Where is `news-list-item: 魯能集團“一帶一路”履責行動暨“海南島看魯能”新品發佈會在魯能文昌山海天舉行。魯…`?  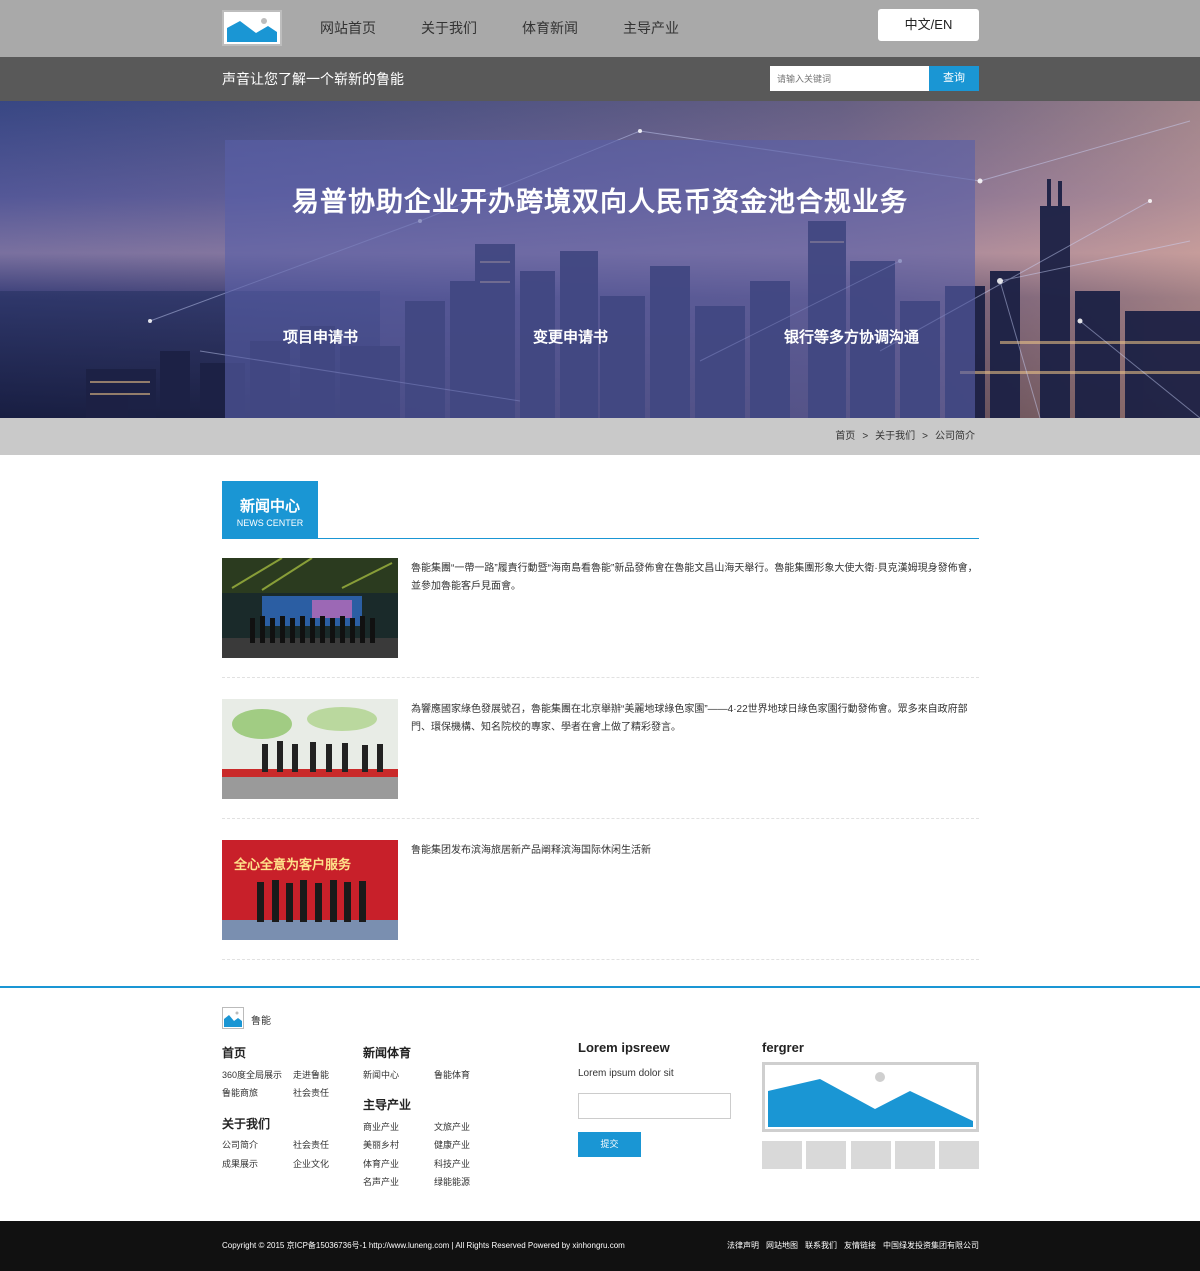
news-list-item: 魯能集團“一帶一路”履責行動暨“海南島看魯能”新品發佈會在魯能文昌山海天舉行。魯… is located at coordinates (600, 618).